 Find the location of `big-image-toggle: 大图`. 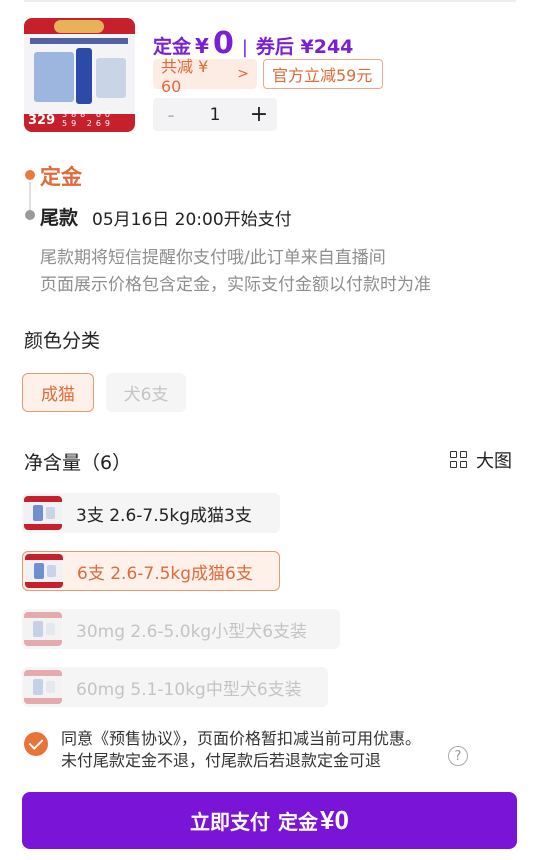

big-image-toggle: 大图 is located at coordinates (481, 460).